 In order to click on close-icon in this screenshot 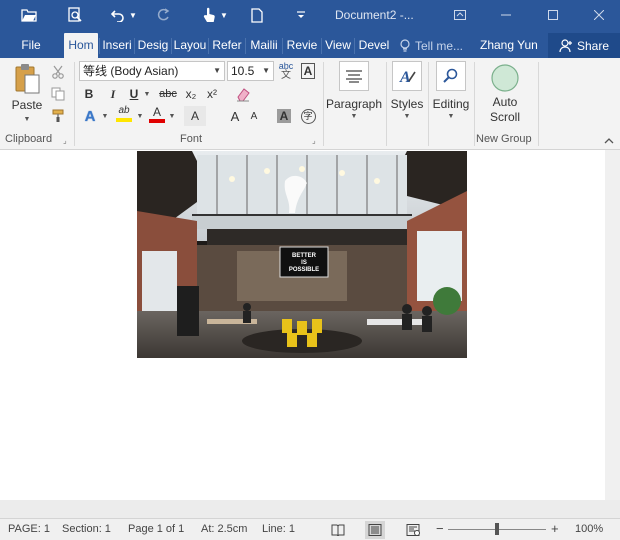, I will do `click(599, 15)`.